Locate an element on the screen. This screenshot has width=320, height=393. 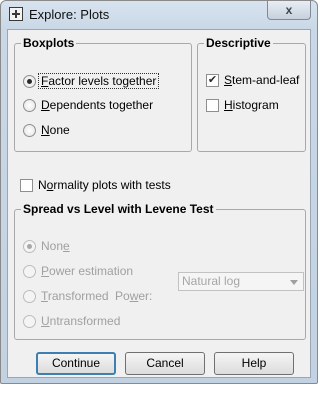
power-select: Natural log is located at coordinates (241, 281).